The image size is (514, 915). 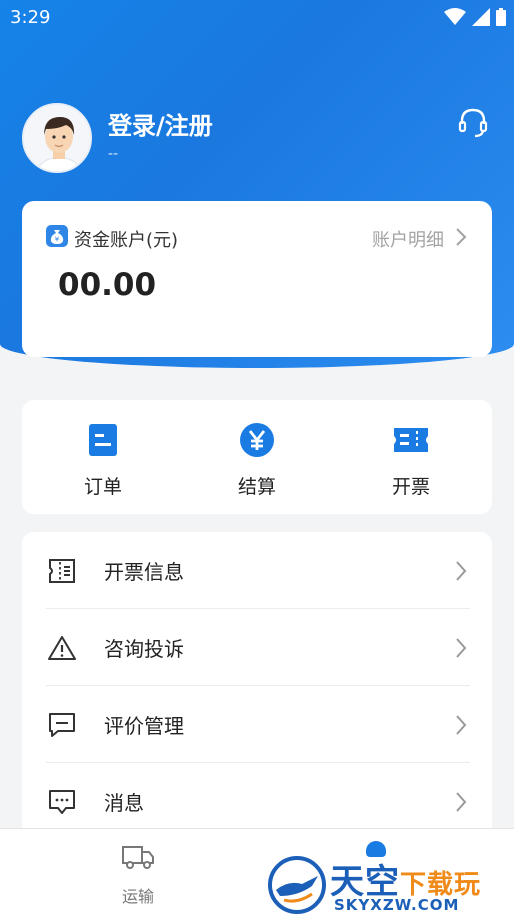 I want to click on headset-icon, so click(x=473, y=123).